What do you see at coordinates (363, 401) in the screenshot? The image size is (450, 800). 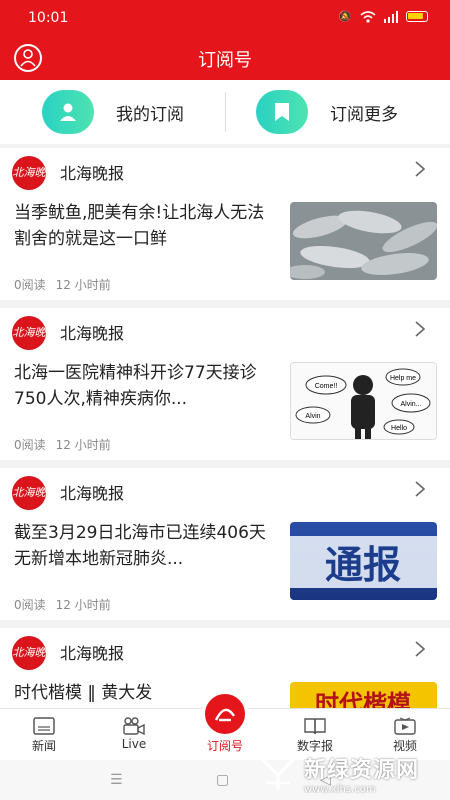 I see `article-thumbnail: Come!! Help me Alvin... Alvin Hello` at bounding box center [363, 401].